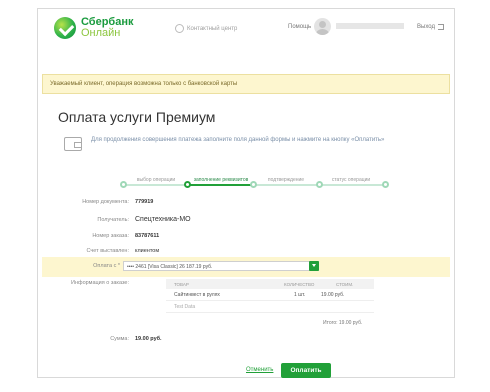  What do you see at coordinates (270, 284) in the screenshot?
I see `table-header: ТОВАР КОЛИЧЕСТВО СТОИМ.` at bounding box center [270, 284].